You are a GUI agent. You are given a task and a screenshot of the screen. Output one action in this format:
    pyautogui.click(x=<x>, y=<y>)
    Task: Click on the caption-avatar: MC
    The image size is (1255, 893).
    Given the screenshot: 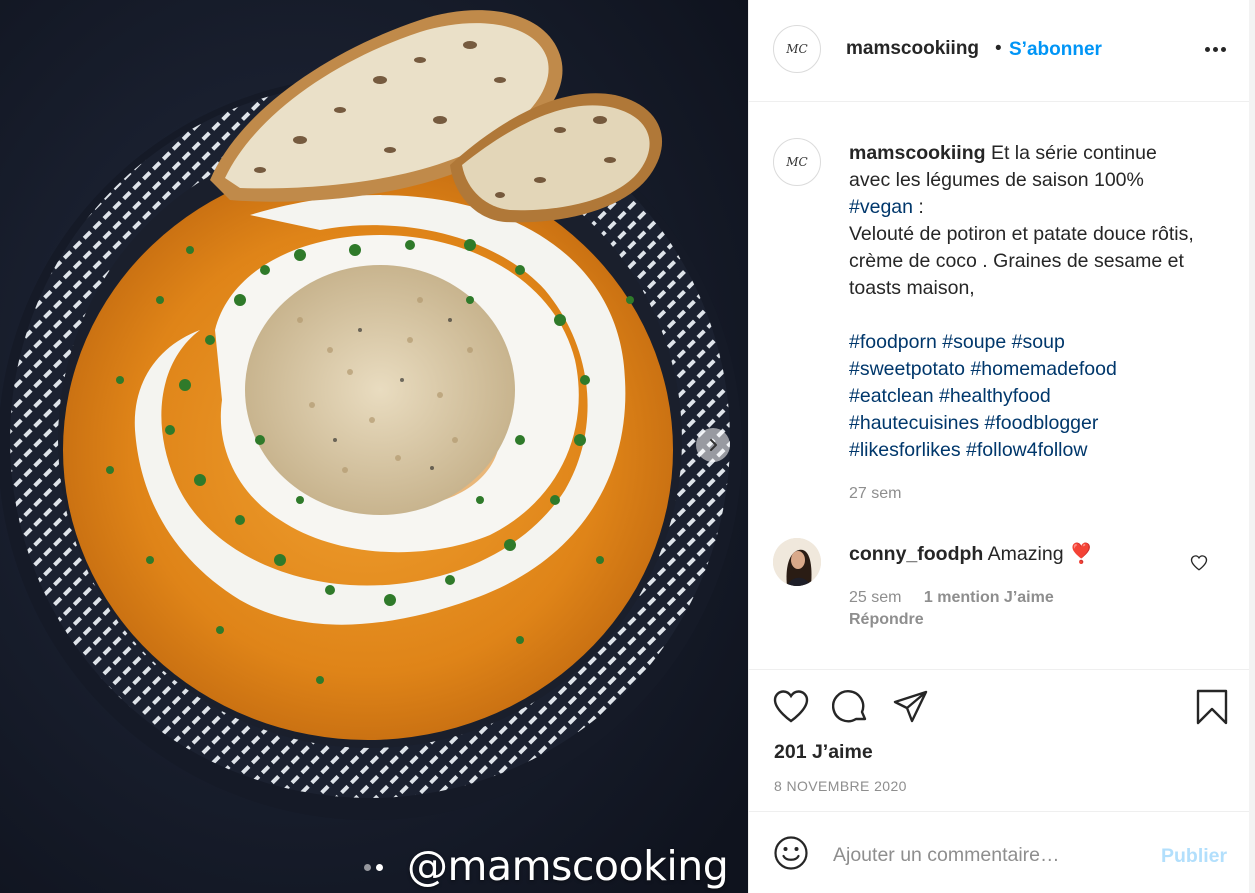 What is the action you would take?
    pyautogui.click(x=797, y=162)
    